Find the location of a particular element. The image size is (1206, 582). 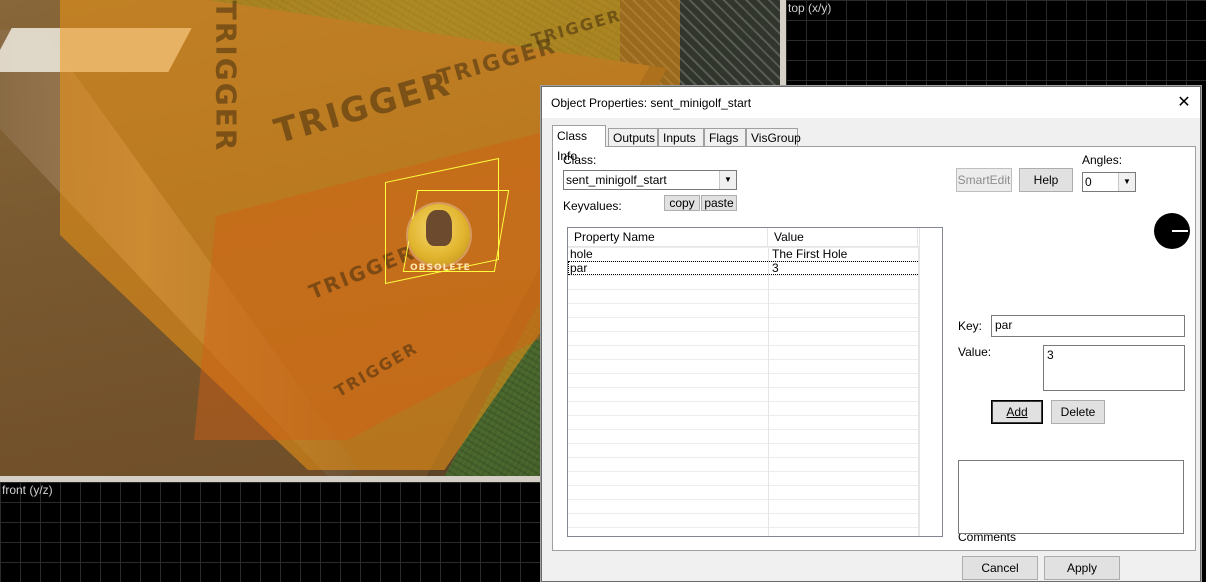

property-value-cell: 3 is located at coordinates (775, 268).